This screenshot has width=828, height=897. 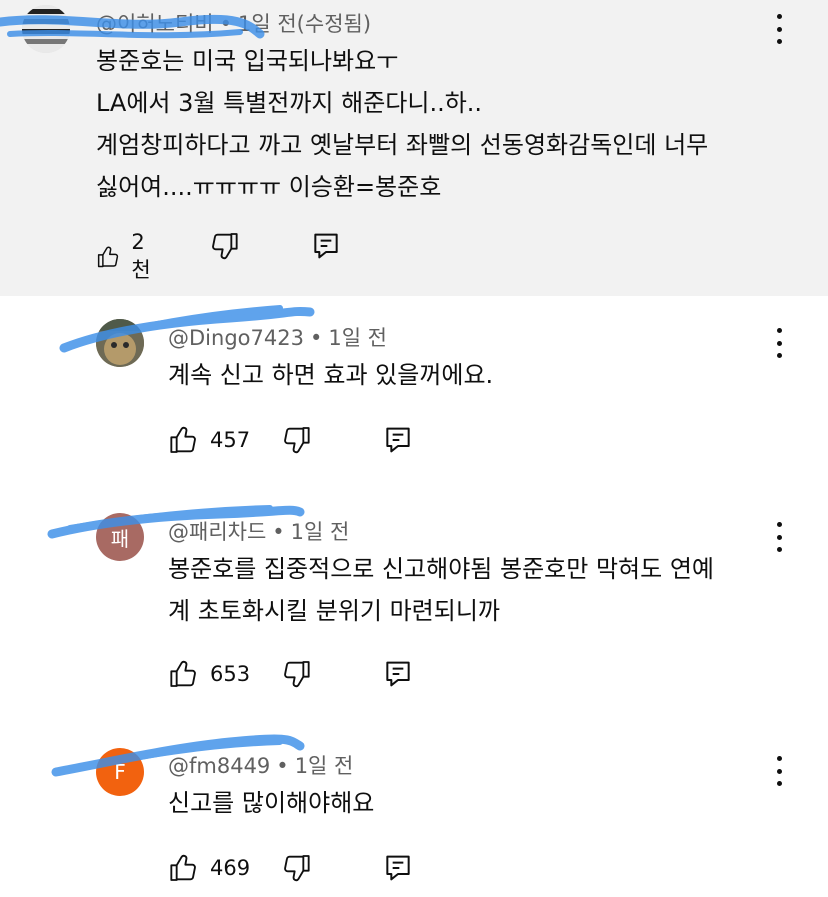 I want to click on comment-line: 계속 신고 하면 효과 있을꺼에요., so click(x=330, y=375).